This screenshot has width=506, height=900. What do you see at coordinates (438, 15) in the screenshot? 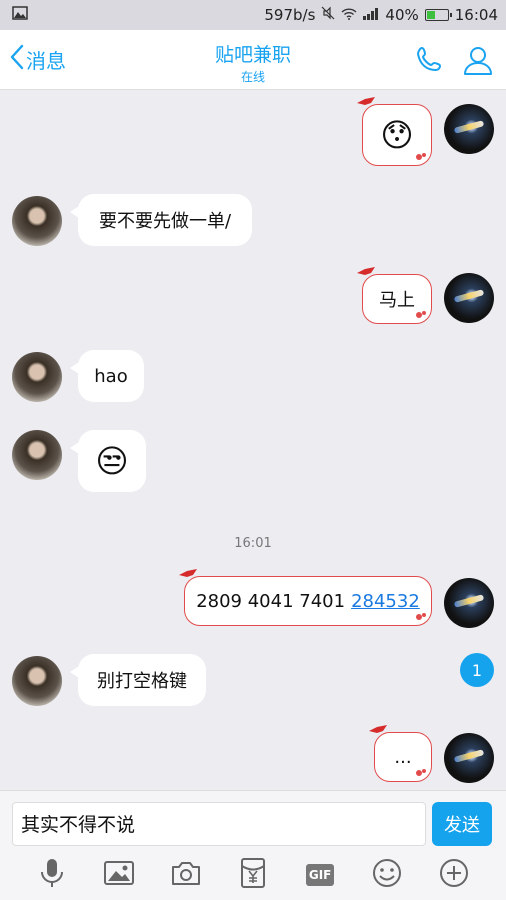
I see `battery-icon` at bounding box center [438, 15].